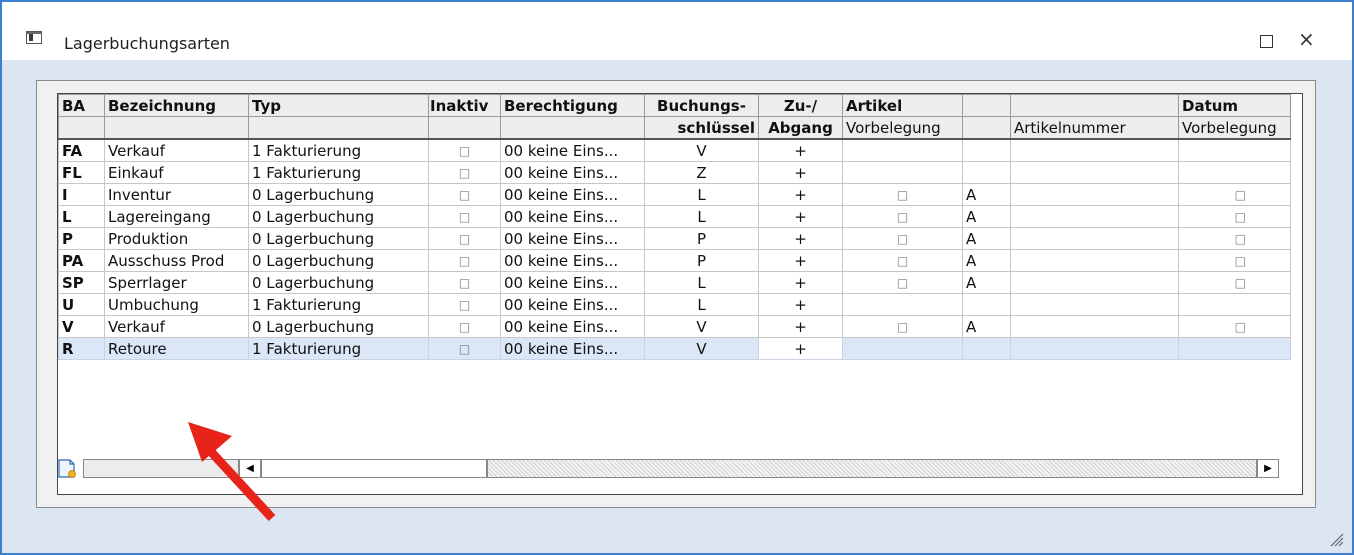  Describe the element at coordinates (176, 348) in the screenshot. I see `cell-bezeichnung: Retoure` at that location.